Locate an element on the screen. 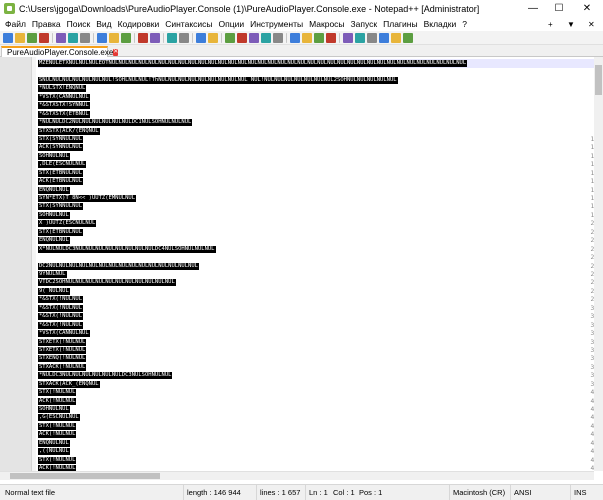  menu-item: Кодировки is located at coordinates (139, 24).